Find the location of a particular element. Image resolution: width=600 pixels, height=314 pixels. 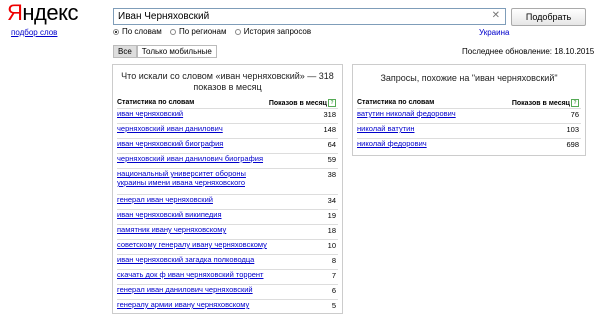

query-count: 5 is located at coordinates (333, 305).